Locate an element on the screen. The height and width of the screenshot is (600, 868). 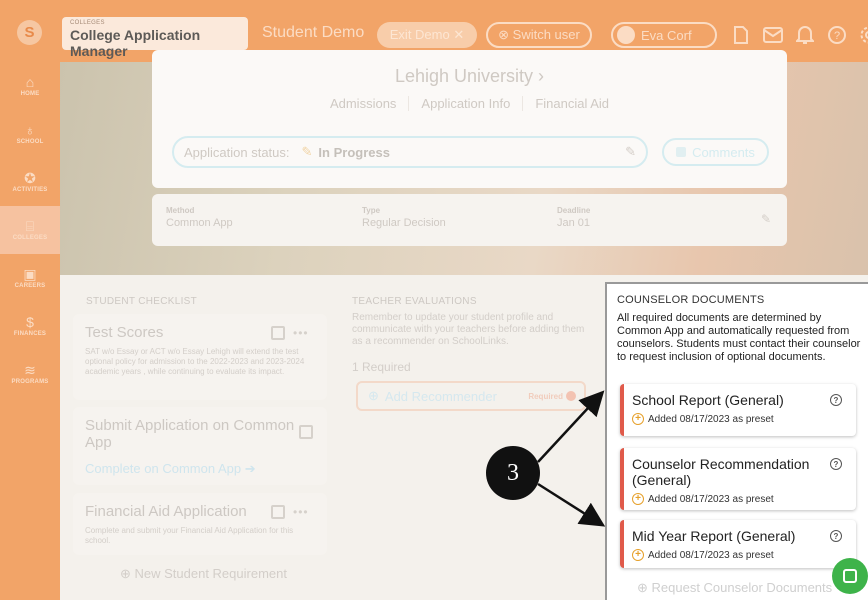
exit-demo-button: Exit Demo ✕ is located at coordinates (427, 35).